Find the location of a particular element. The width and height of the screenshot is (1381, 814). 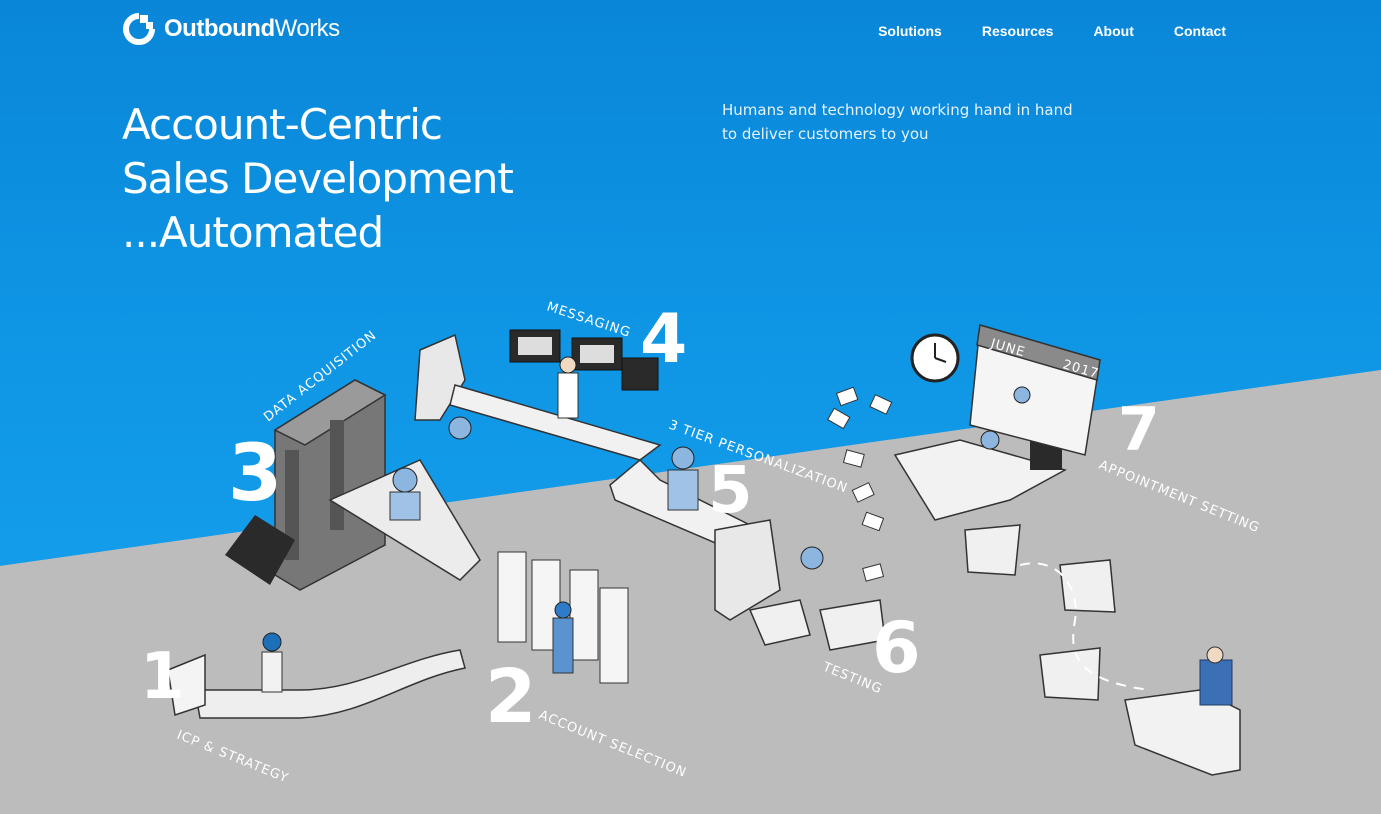

step-2-number: 2 is located at coordinates (511, 697).